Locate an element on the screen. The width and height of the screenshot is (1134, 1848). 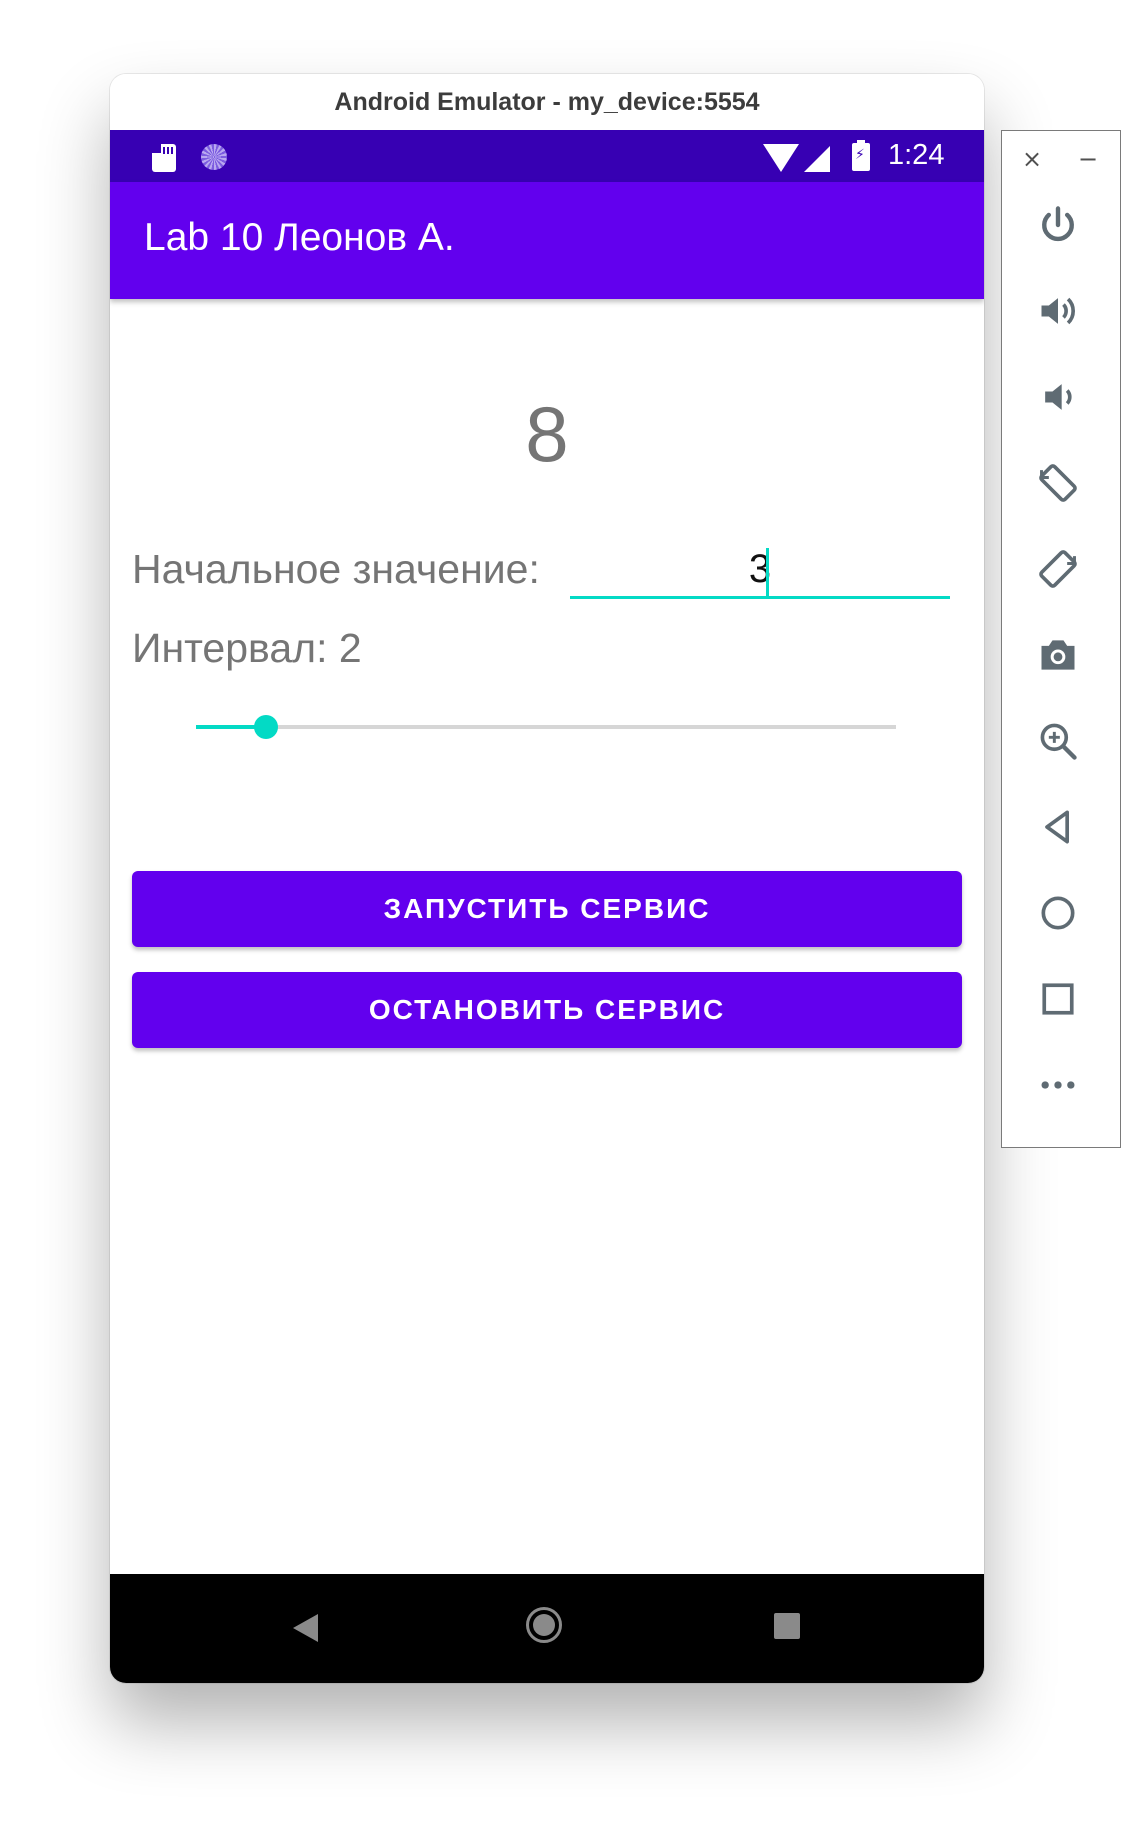
nav-recents-icon is located at coordinates (787, 1626).